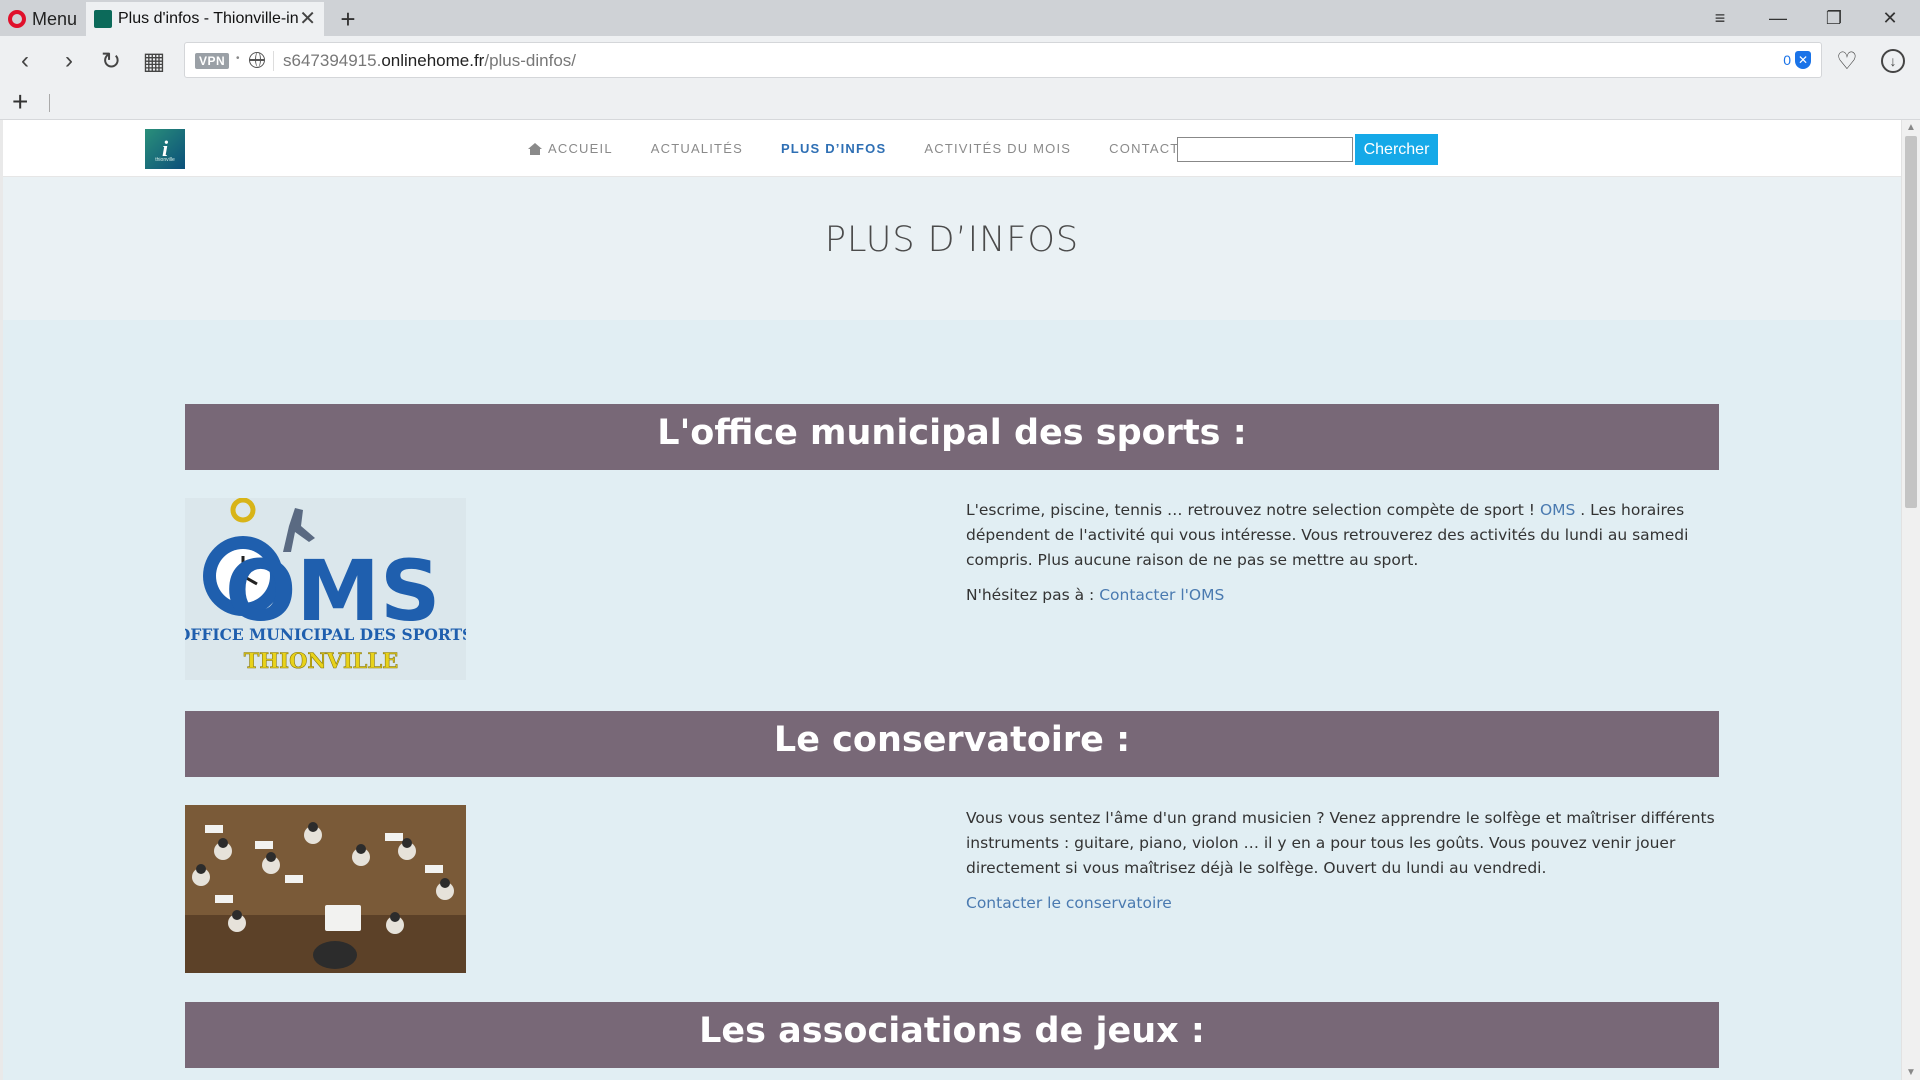  Describe the element at coordinates (25, 61) in the screenshot. I see `back-button: ‹` at that location.